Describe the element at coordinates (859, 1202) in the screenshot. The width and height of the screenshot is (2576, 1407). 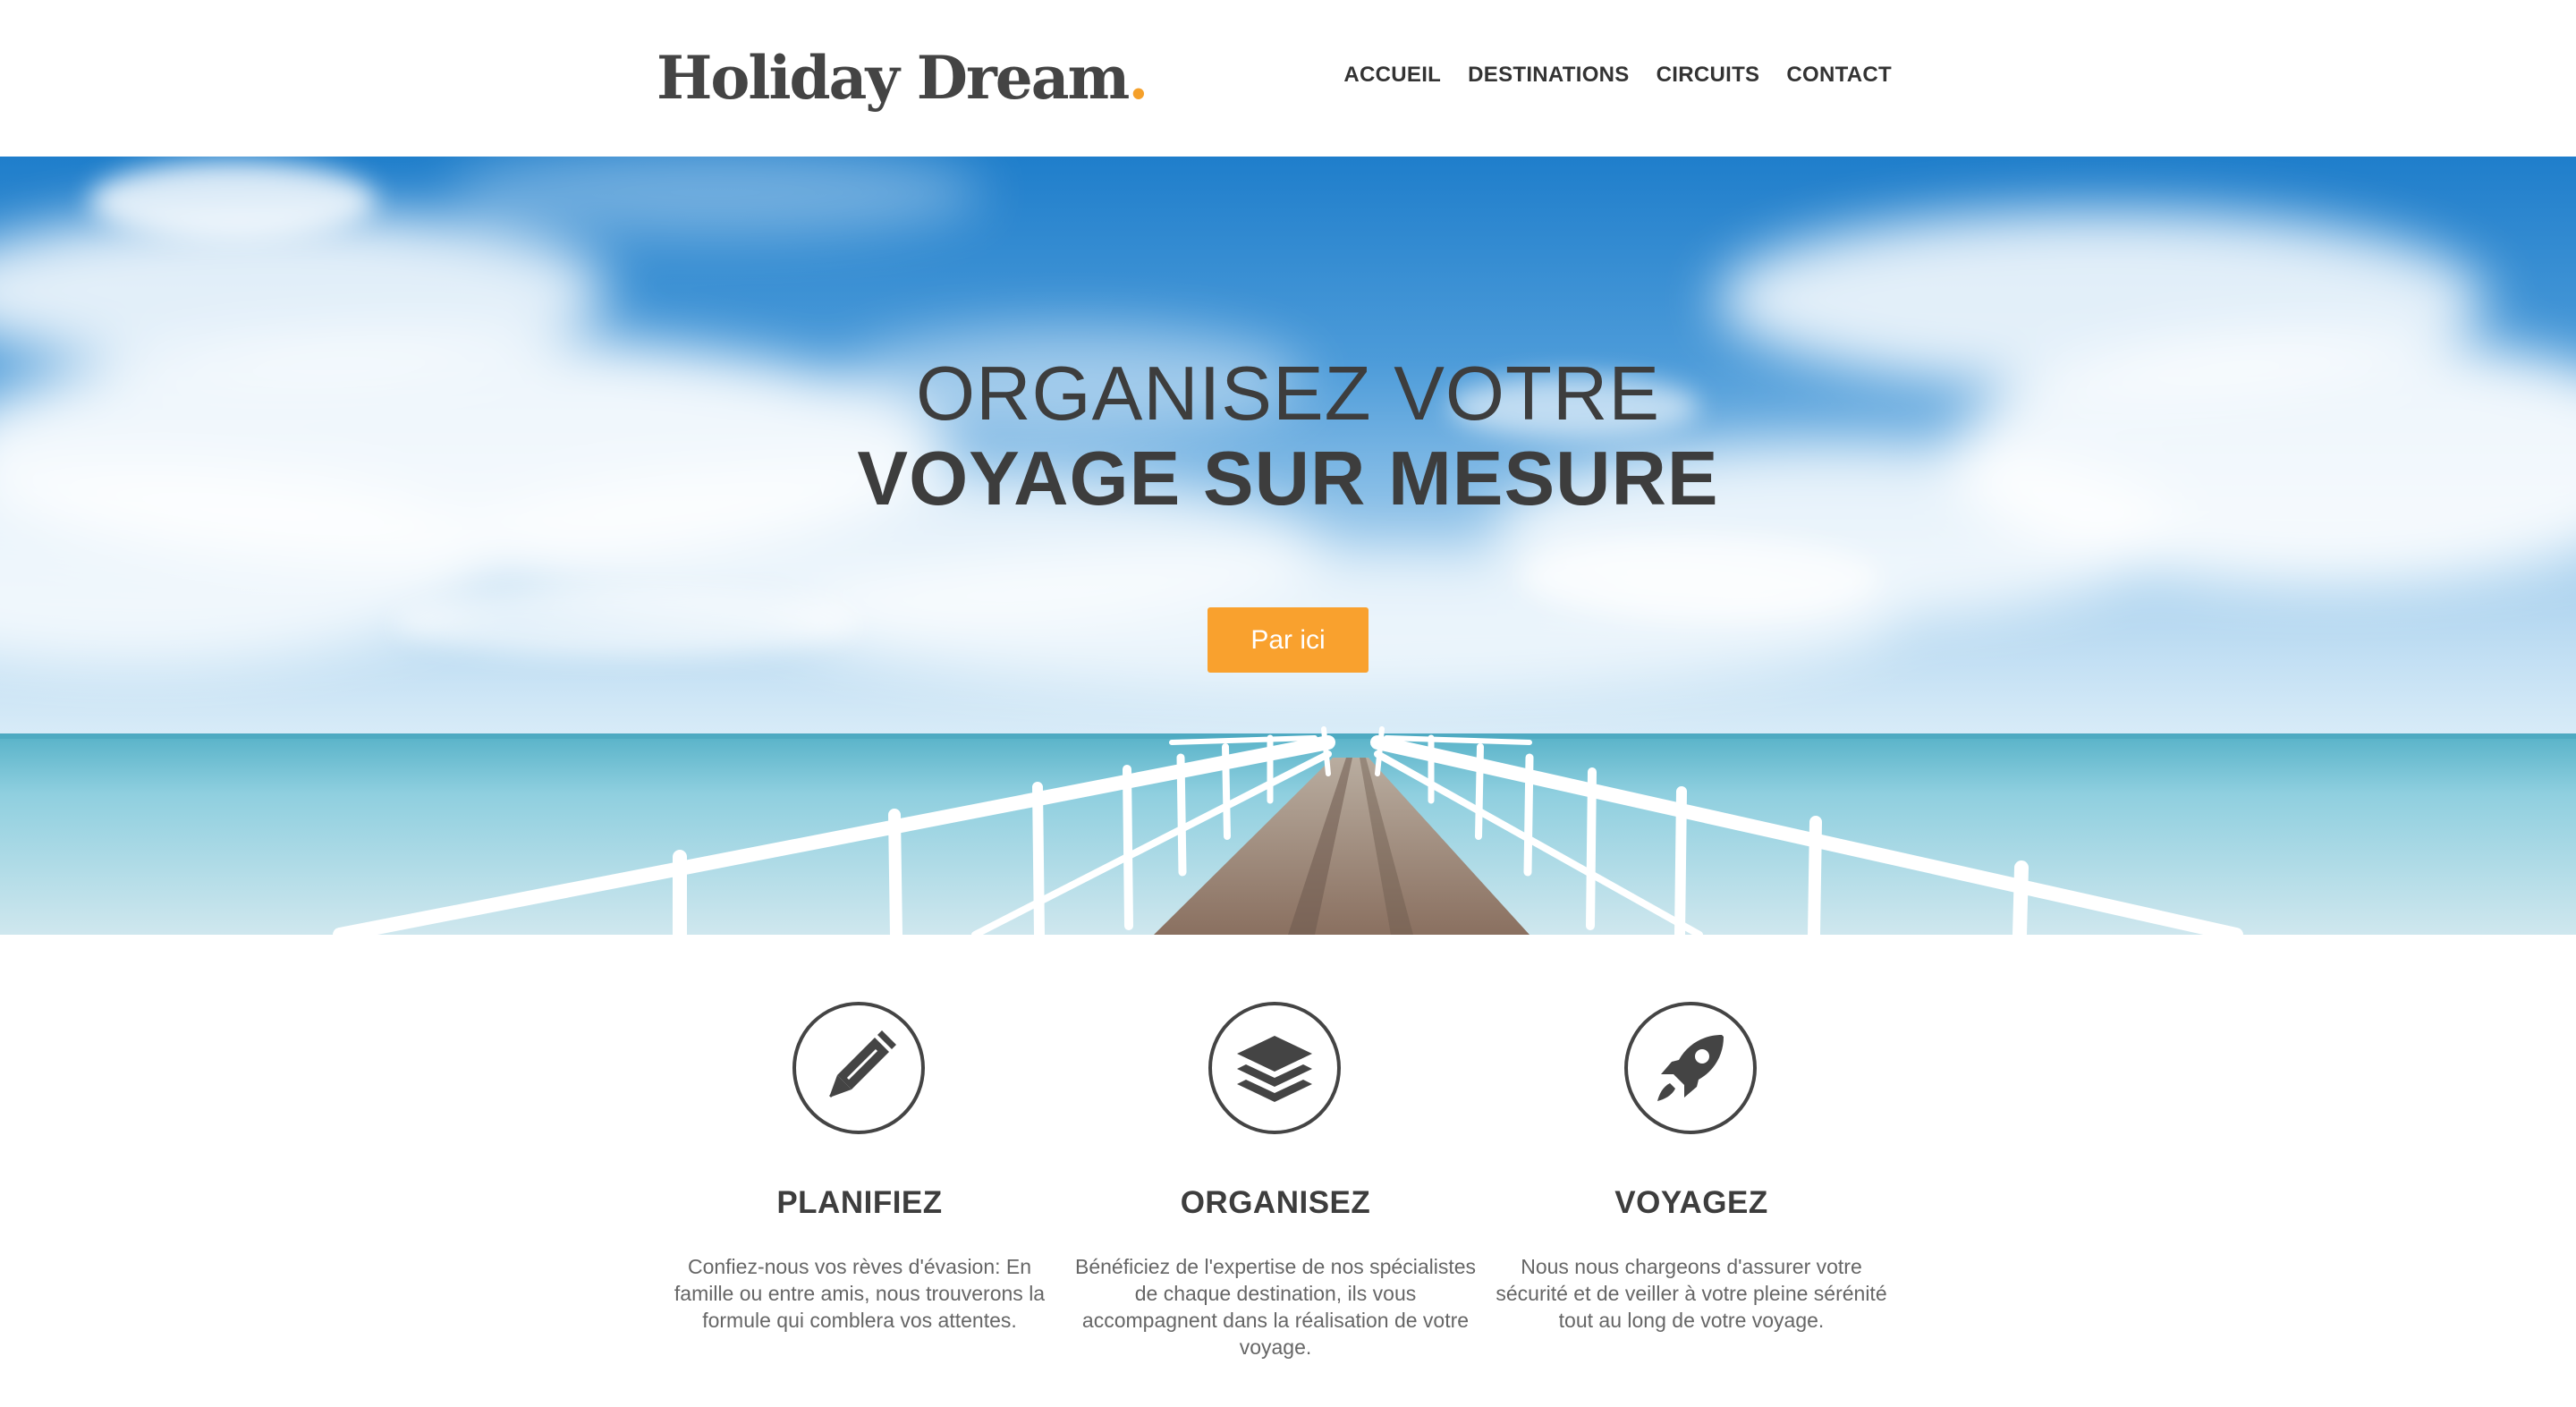
I see `feature-title: PLANIFIEZ` at that location.